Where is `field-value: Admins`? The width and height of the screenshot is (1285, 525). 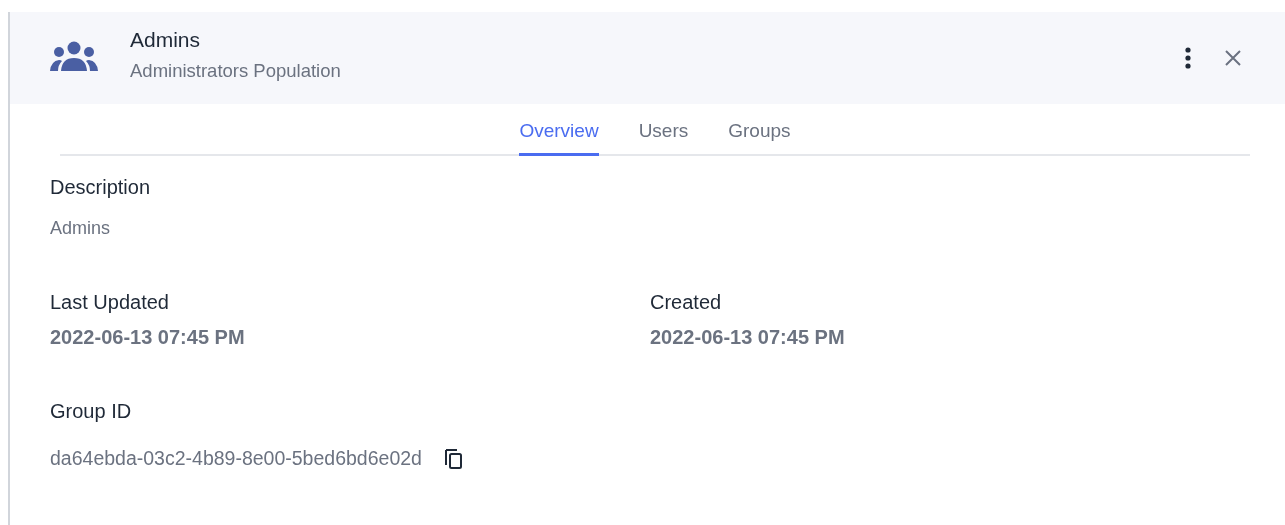 field-value: Admins is located at coordinates (80, 228).